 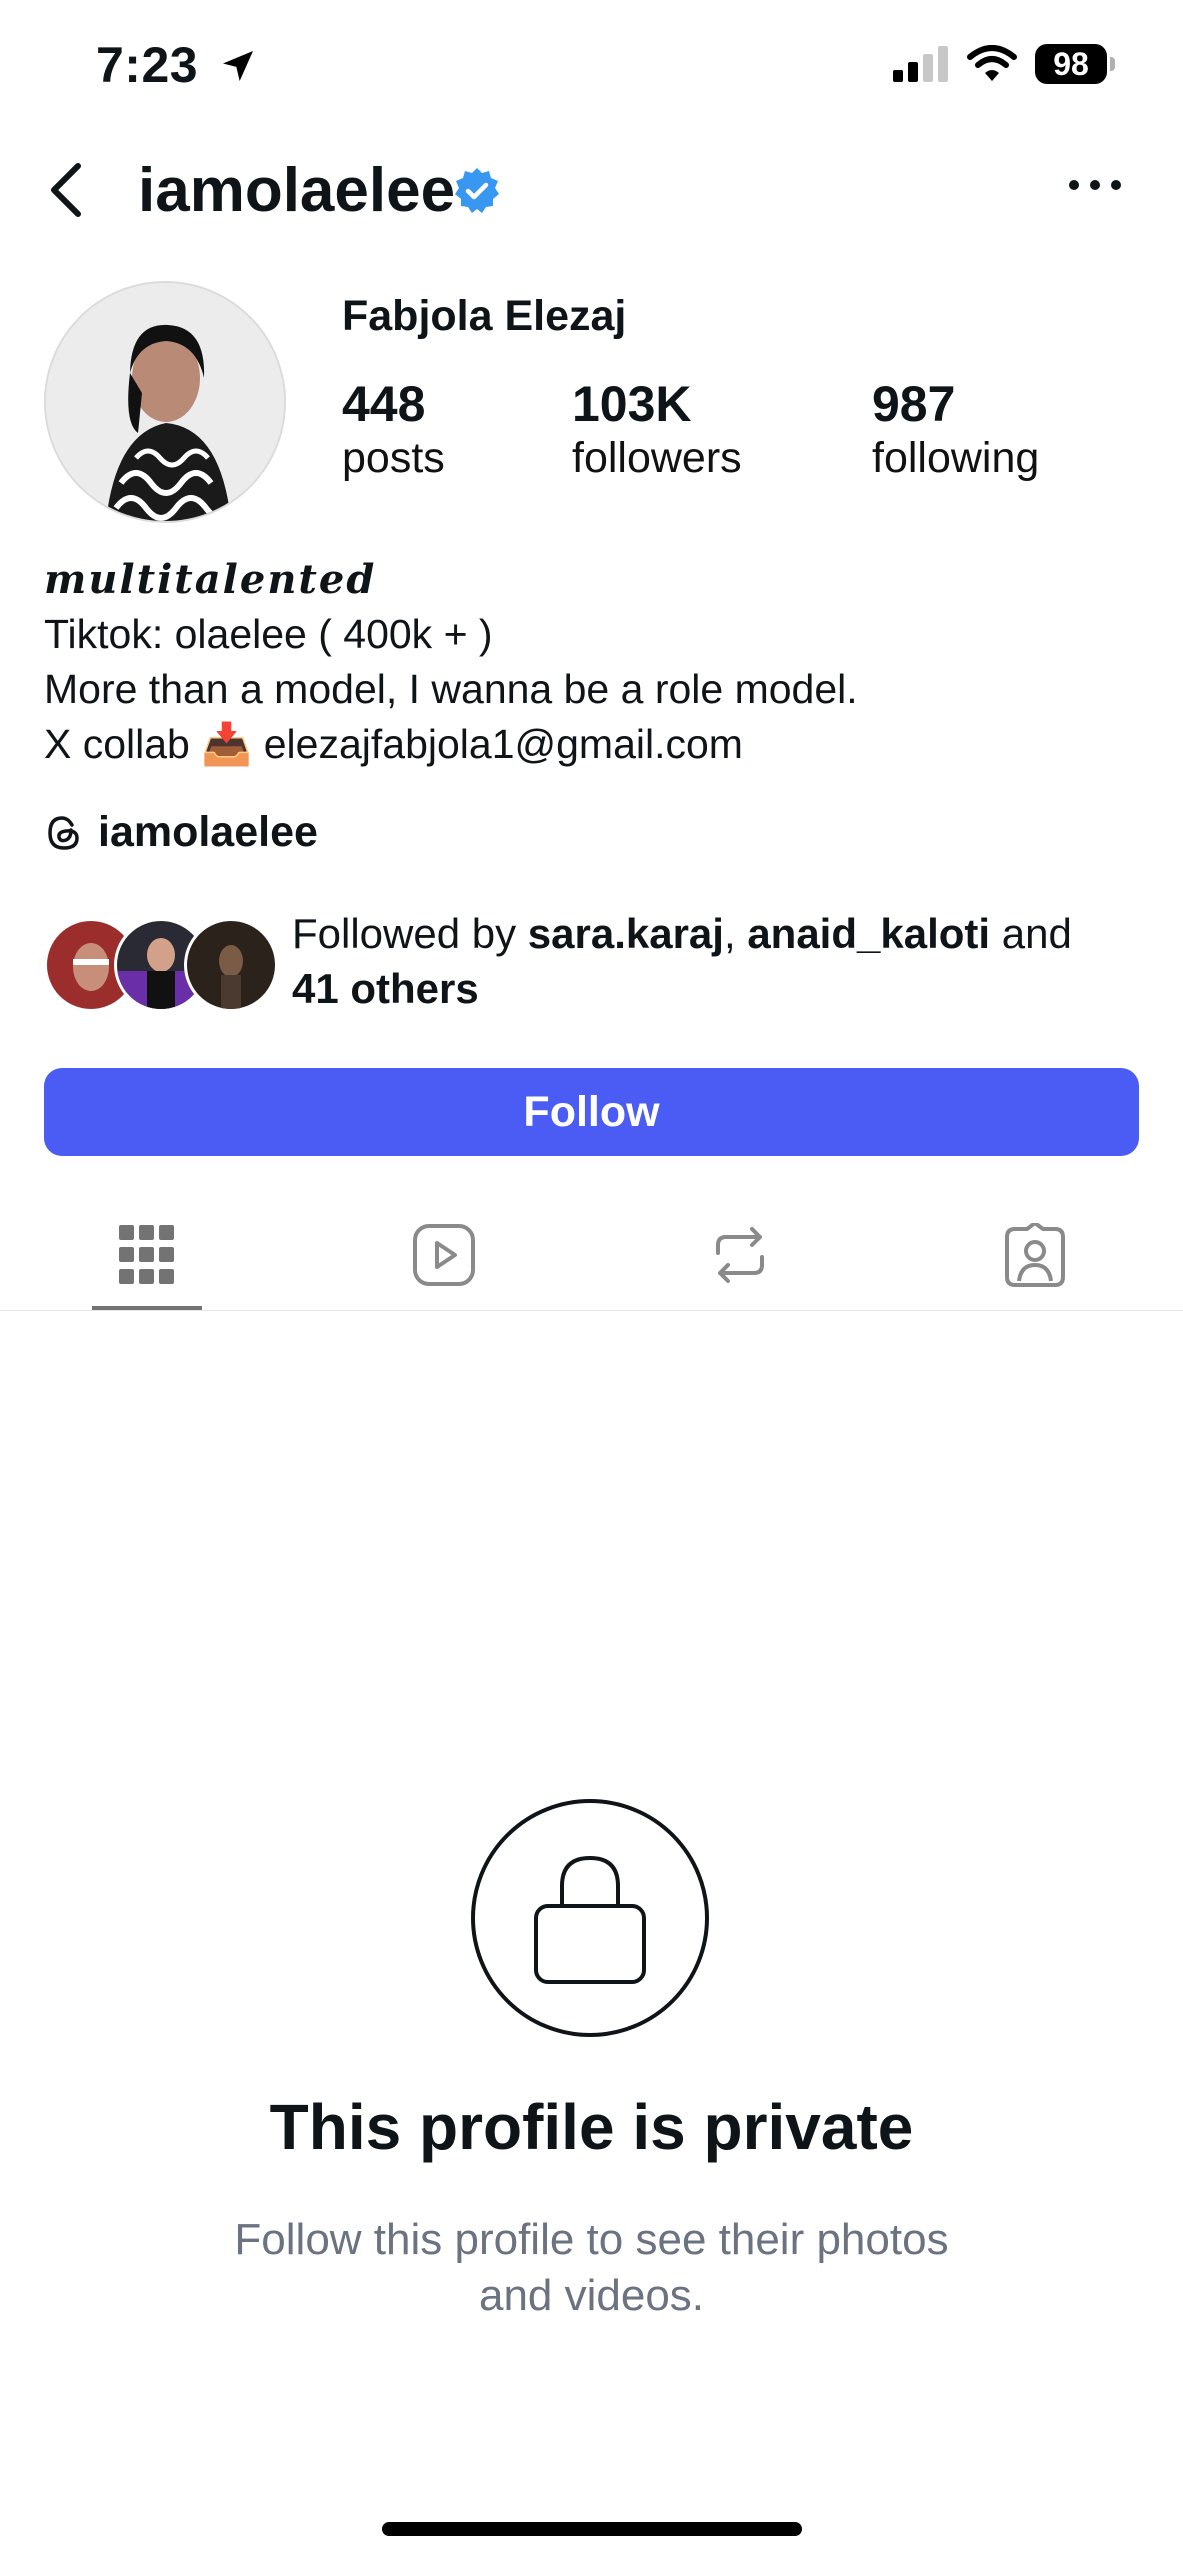 I want to click on header-username: iamolaelee, so click(x=297, y=190).